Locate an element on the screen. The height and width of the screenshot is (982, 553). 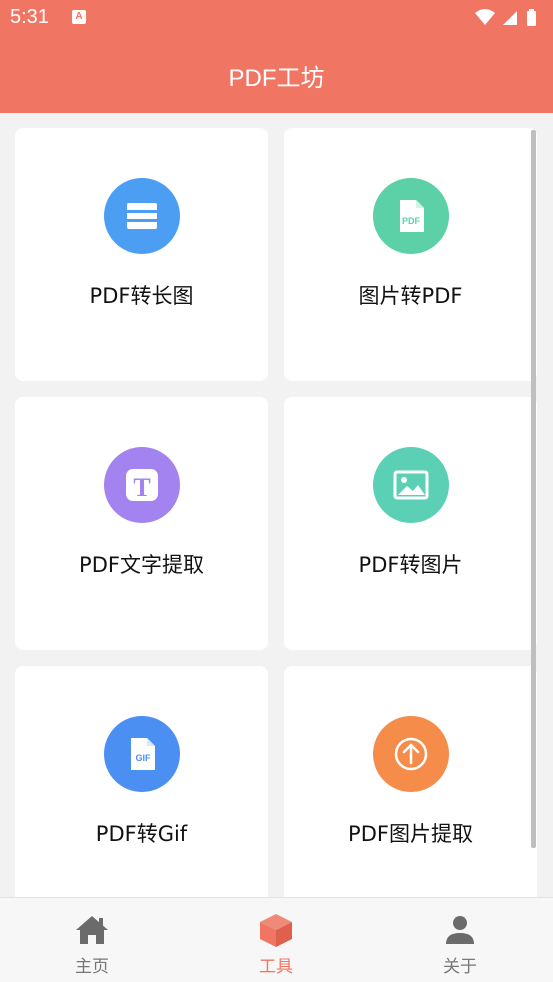
system-icons is located at coordinates (508, 20).